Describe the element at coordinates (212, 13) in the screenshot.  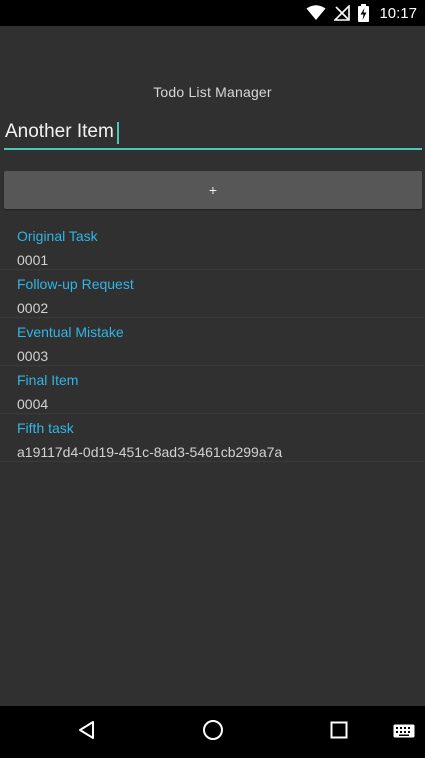
I see `status-bar: 10:17` at that location.